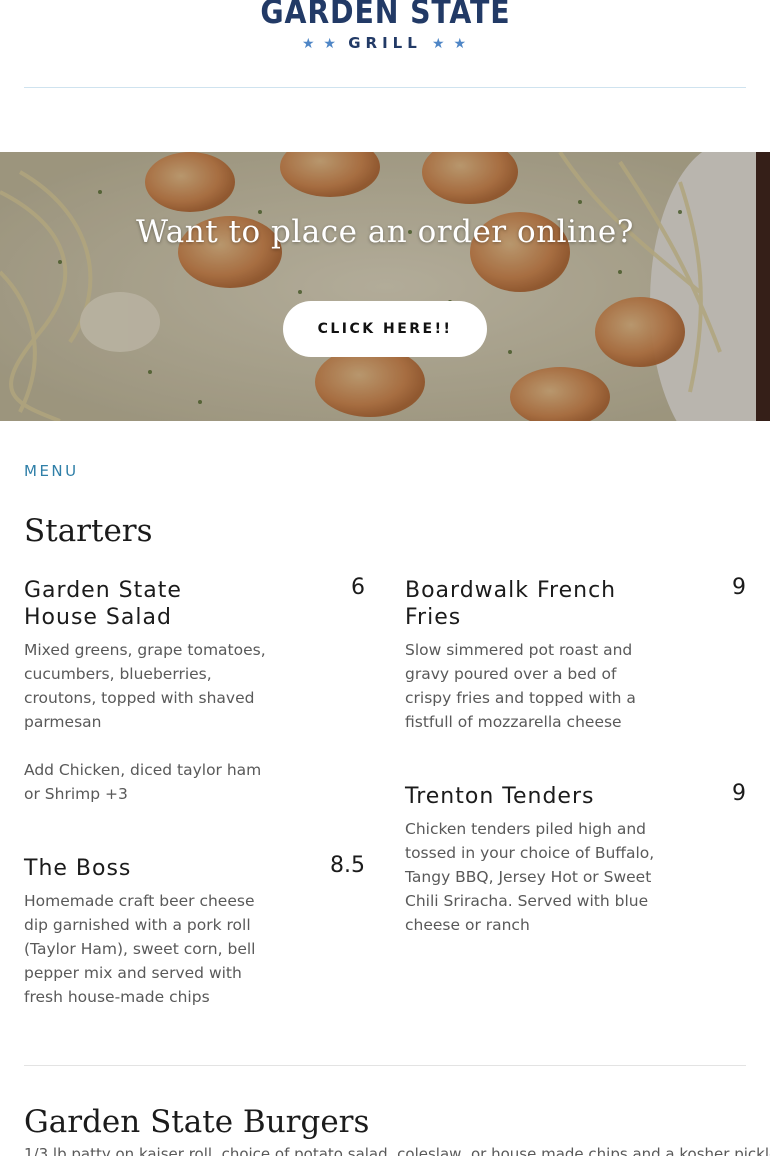 The image size is (770, 1156). What do you see at coordinates (103, 590) in the screenshot?
I see `menu-item-name-line: Garden State` at bounding box center [103, 590].